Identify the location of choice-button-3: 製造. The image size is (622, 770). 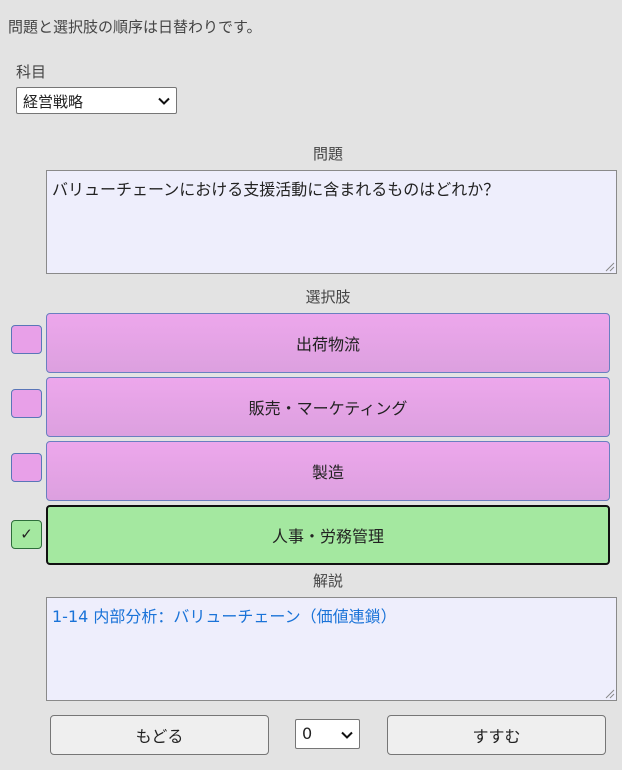
(328, 471).